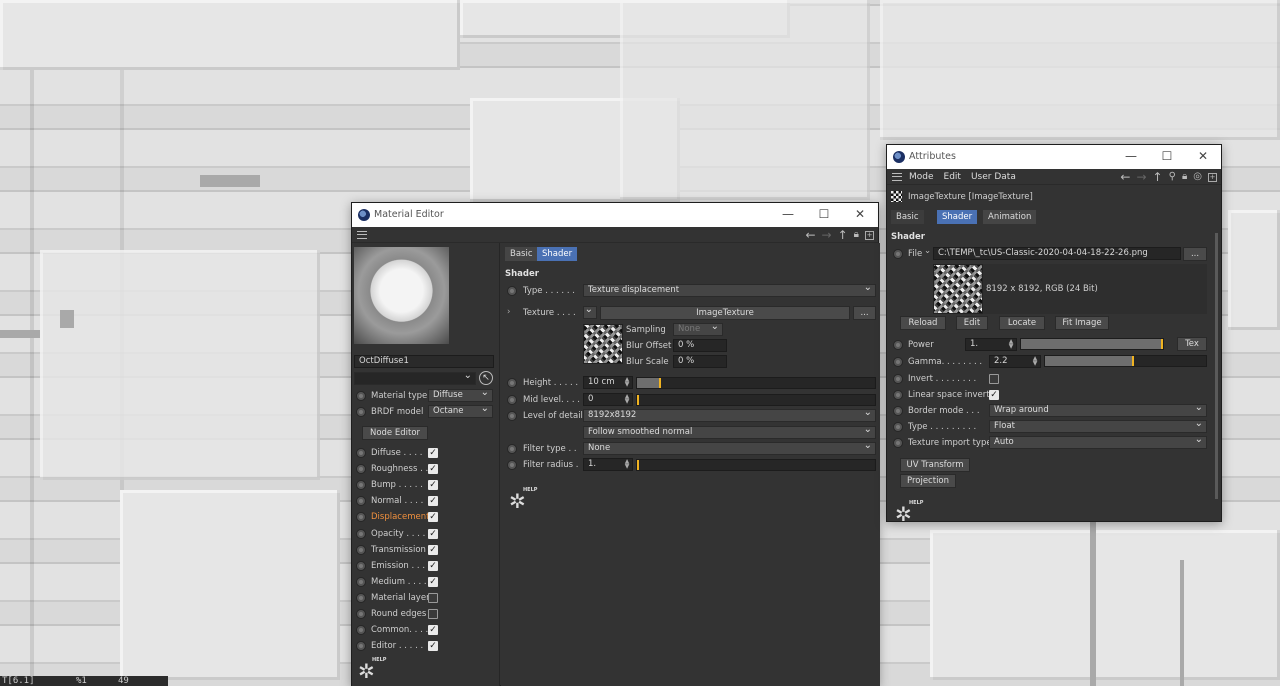 This screenshot has height=686, width=1280. Describe the element at coordinates (1133, 361) in the screenshot. I see `gamma-slider-knob` at that location.